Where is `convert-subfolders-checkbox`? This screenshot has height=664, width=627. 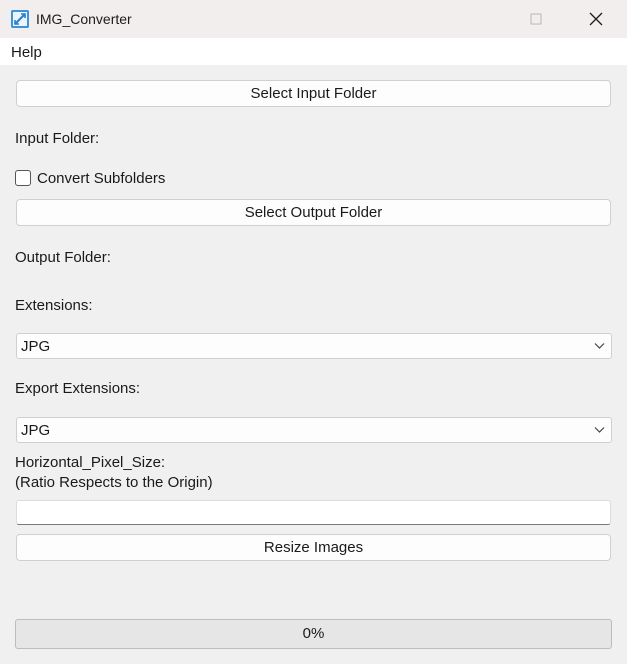 convert-subfolders-checkbox is located at coordinates (23, 178).